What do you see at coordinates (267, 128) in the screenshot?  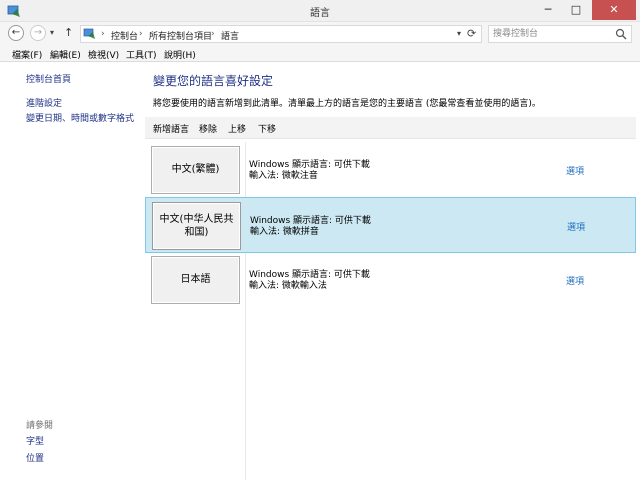 I see `move-down-button: 下移` at bounding box center [267, 128].